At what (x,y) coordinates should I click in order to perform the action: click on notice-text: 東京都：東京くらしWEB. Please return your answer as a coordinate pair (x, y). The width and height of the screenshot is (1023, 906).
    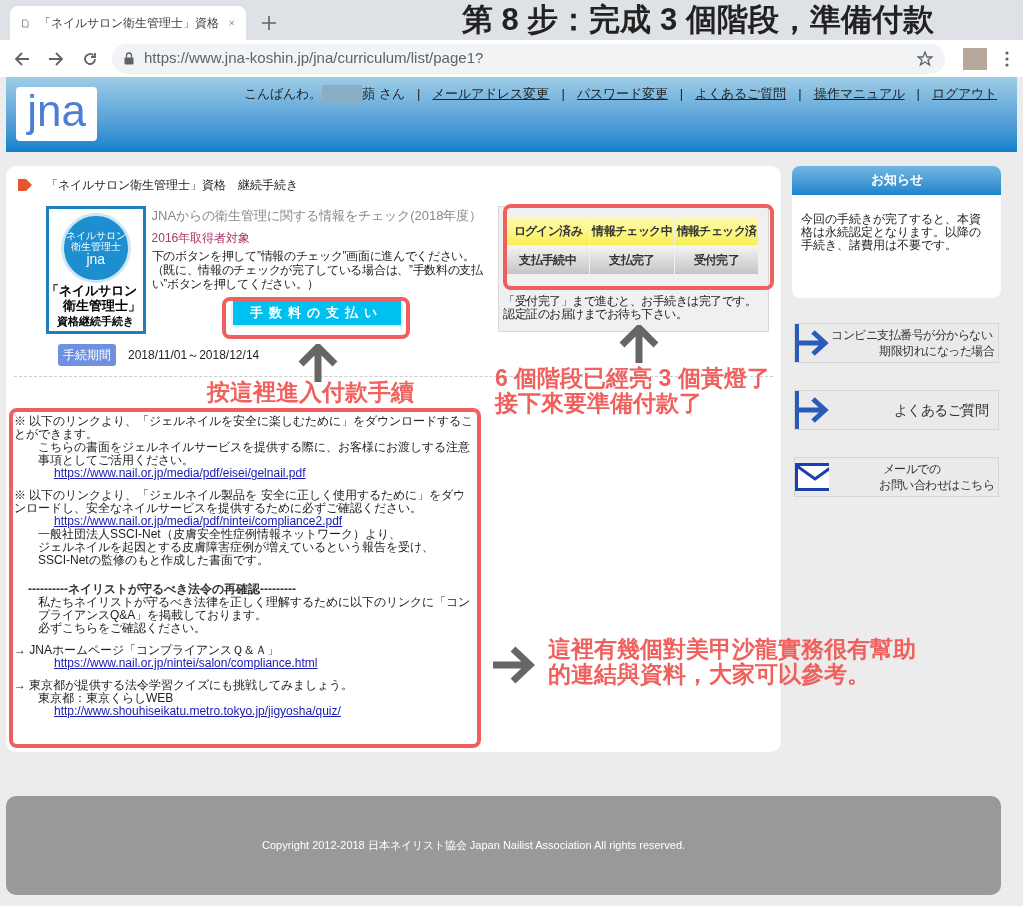
    Looking at the image, I should click on (106, 698).